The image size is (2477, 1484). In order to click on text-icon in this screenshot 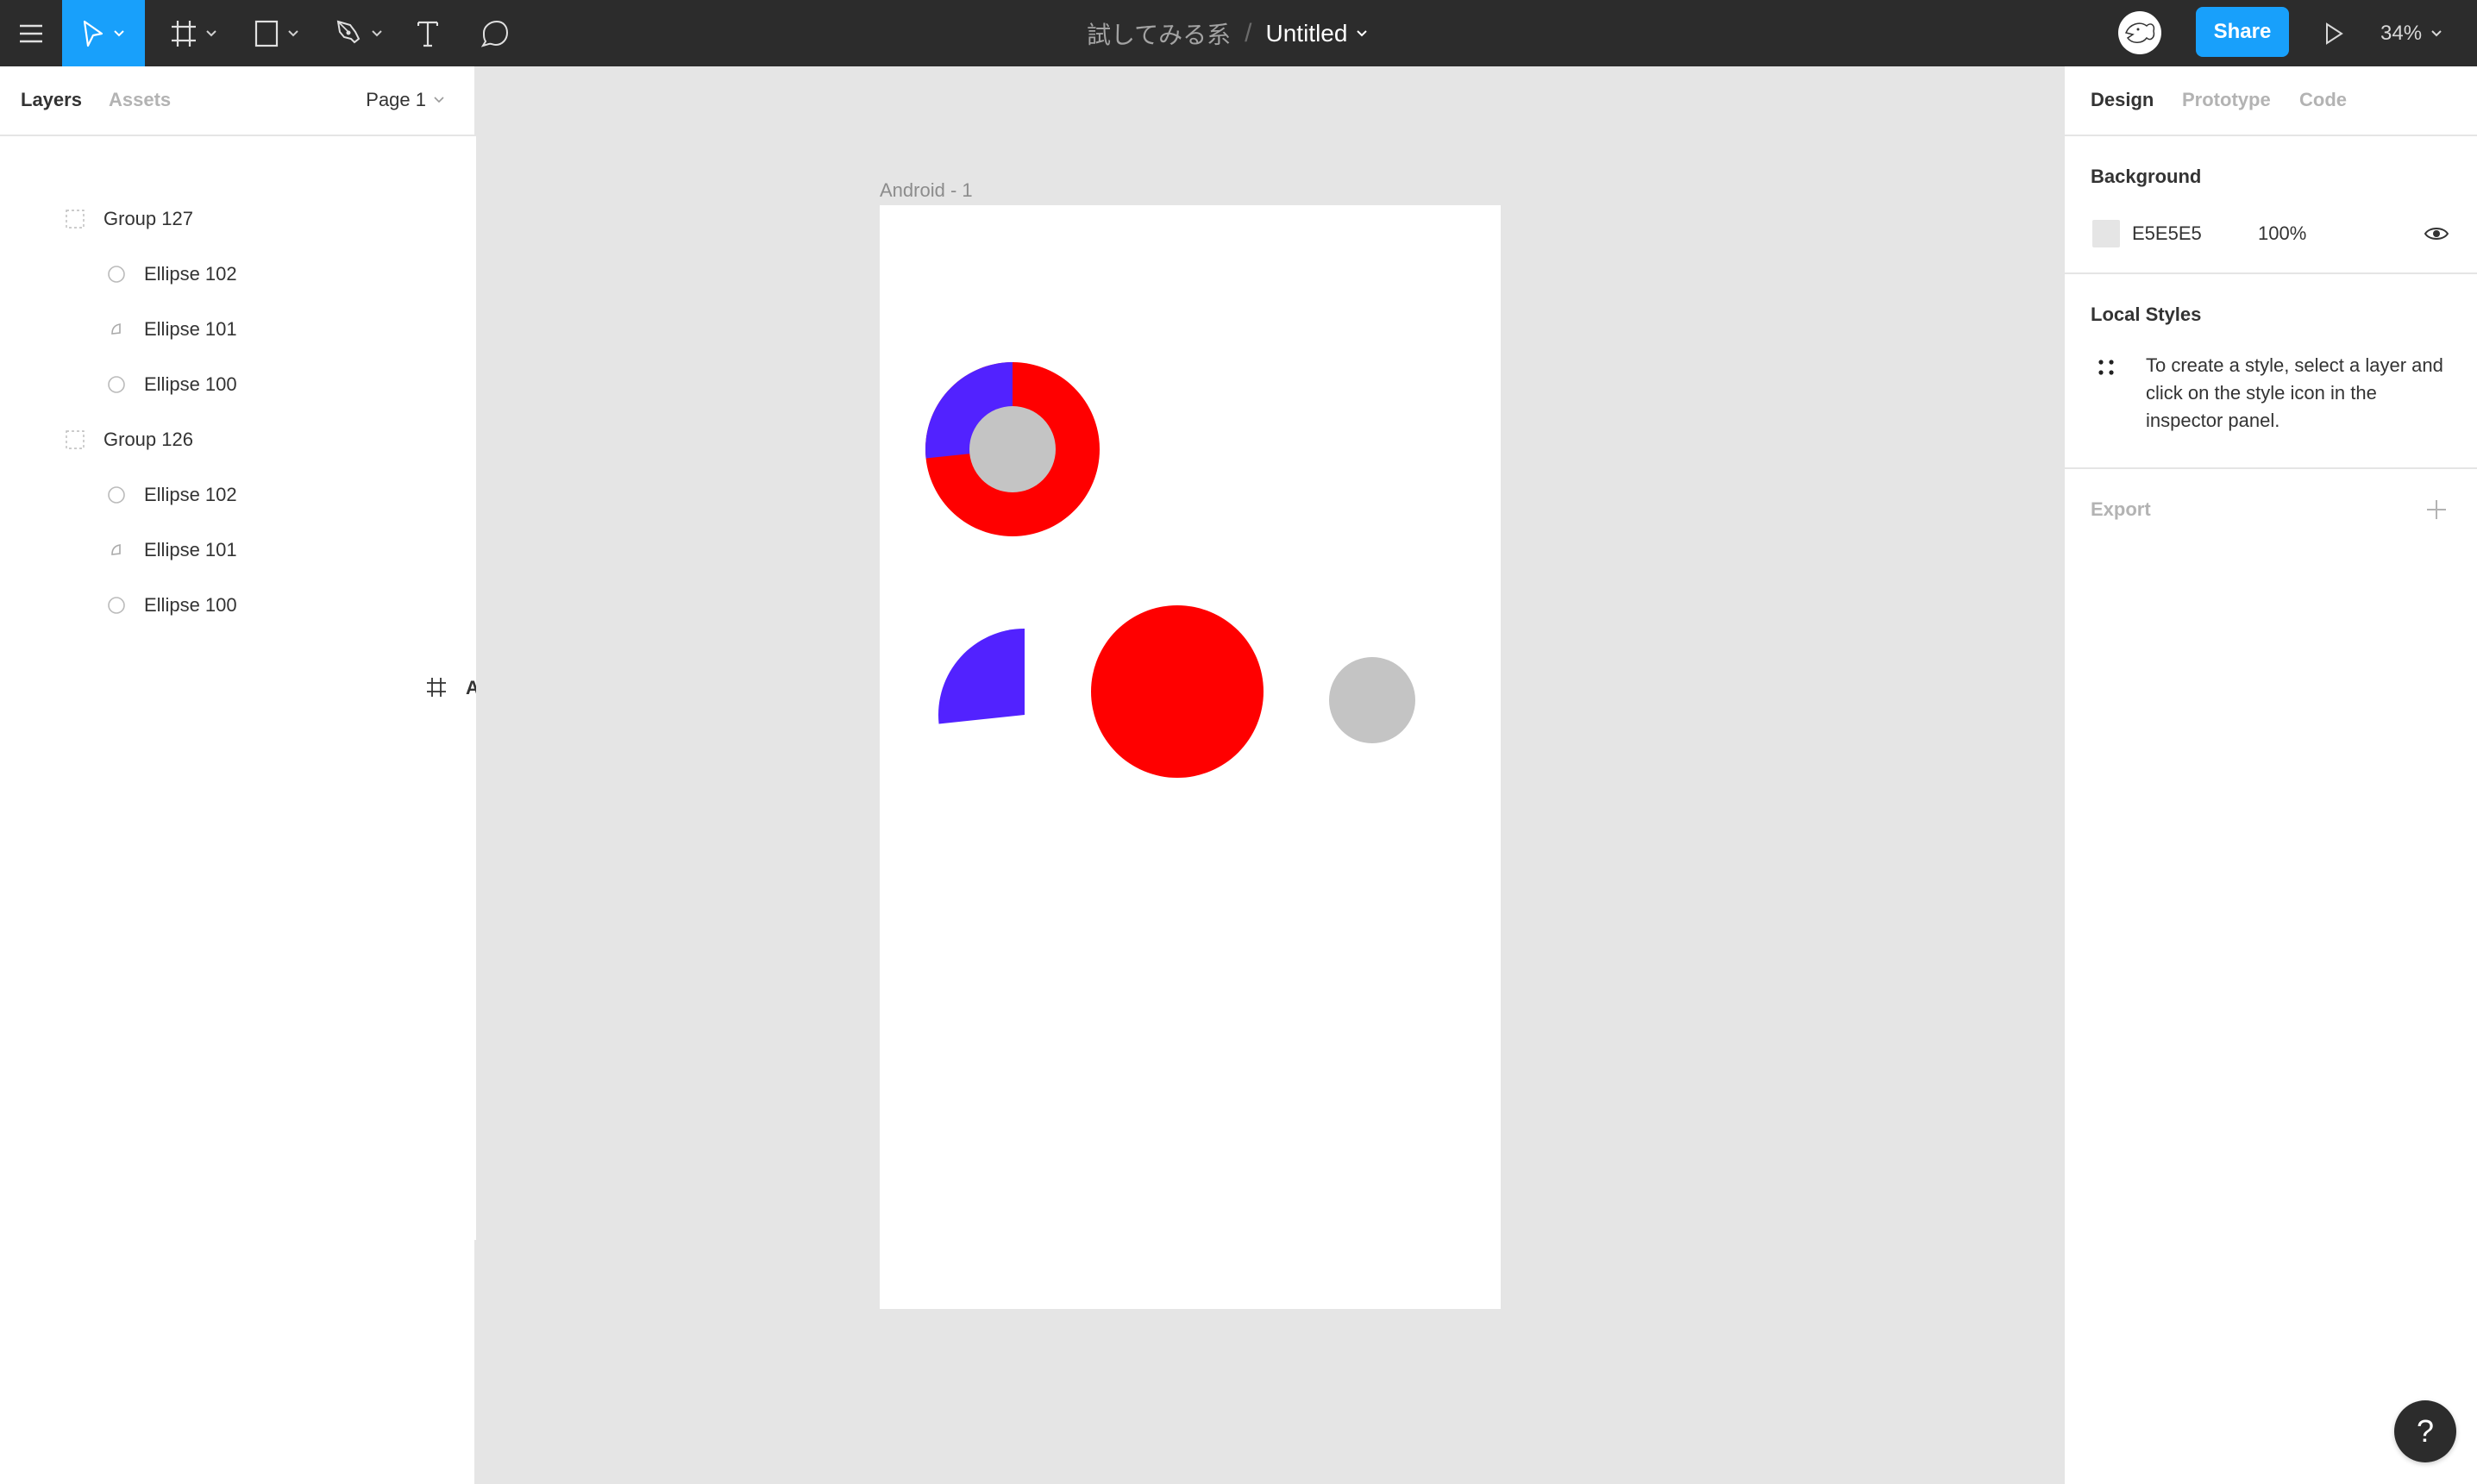, I will do `click(427, 34)`.